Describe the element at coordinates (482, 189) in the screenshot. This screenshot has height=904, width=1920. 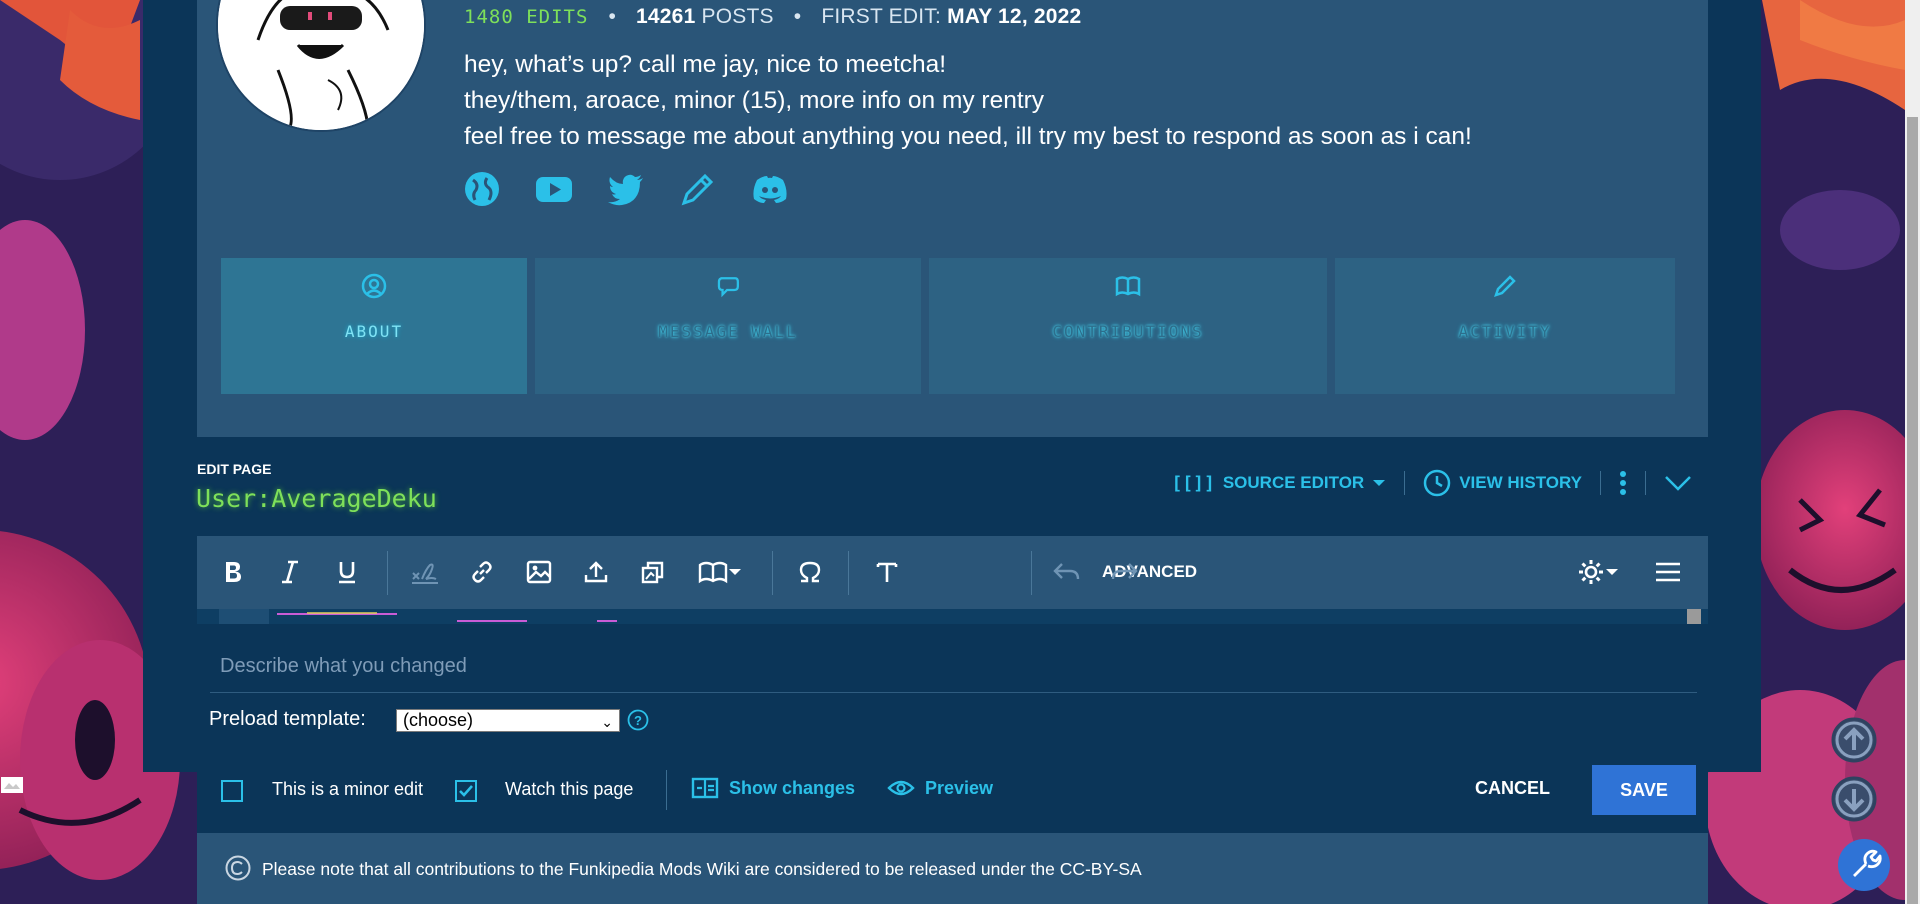
I see `globe-icon` at that location.